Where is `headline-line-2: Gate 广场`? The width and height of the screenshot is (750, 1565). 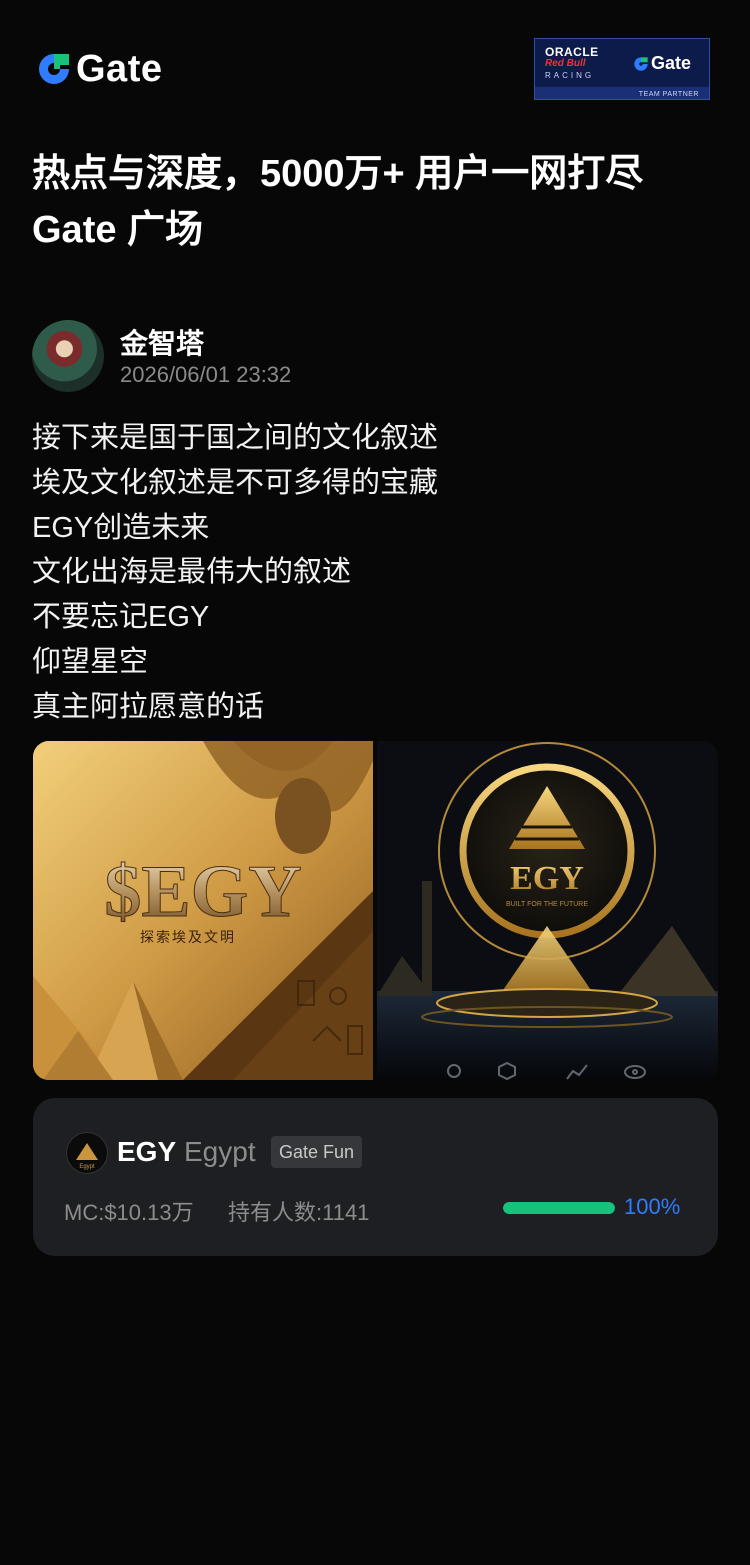 headline-line-2: Gate 广场 is located at coordinates (118, 230).